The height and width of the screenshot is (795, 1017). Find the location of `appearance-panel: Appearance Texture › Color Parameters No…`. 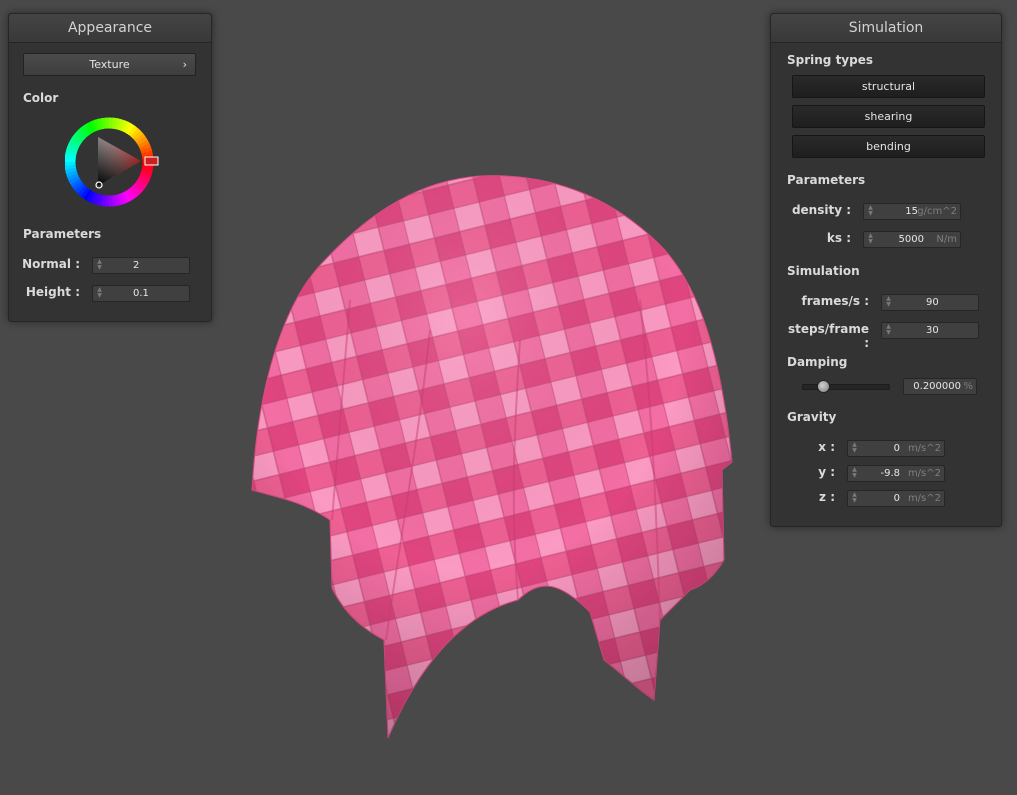

appearance-panel: Appearance Texture › Color Parameters No… is located at coordinates (110, 167).